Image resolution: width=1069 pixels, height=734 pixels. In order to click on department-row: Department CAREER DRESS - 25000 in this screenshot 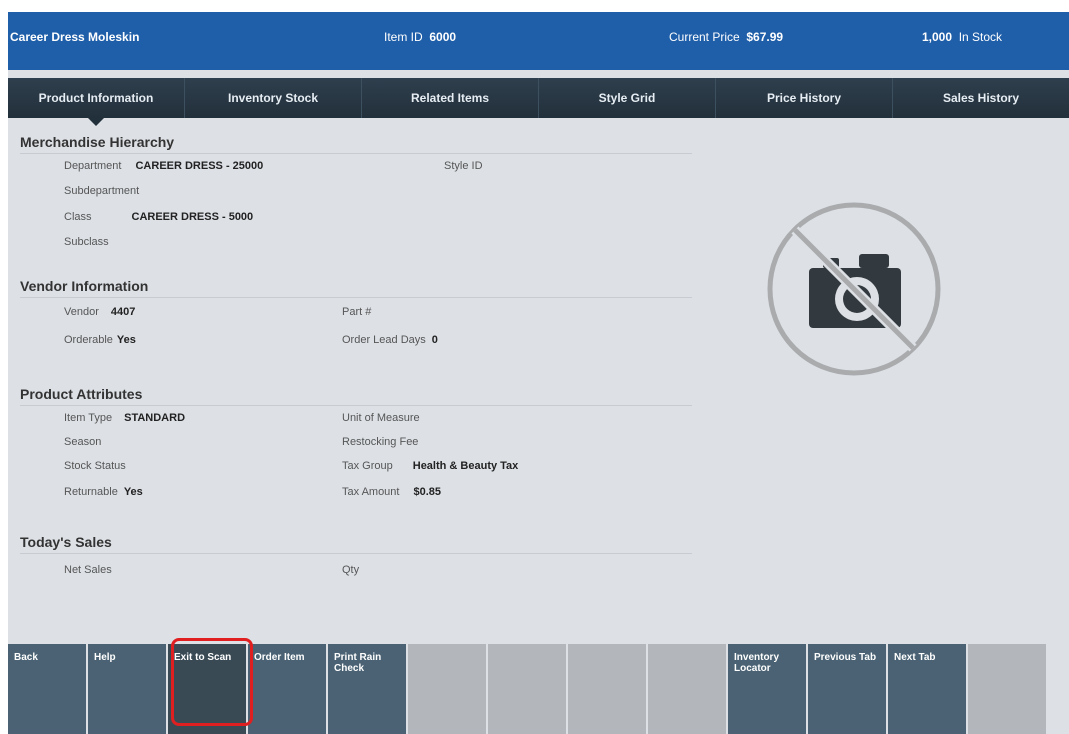, I will do `click(164, 166)`.